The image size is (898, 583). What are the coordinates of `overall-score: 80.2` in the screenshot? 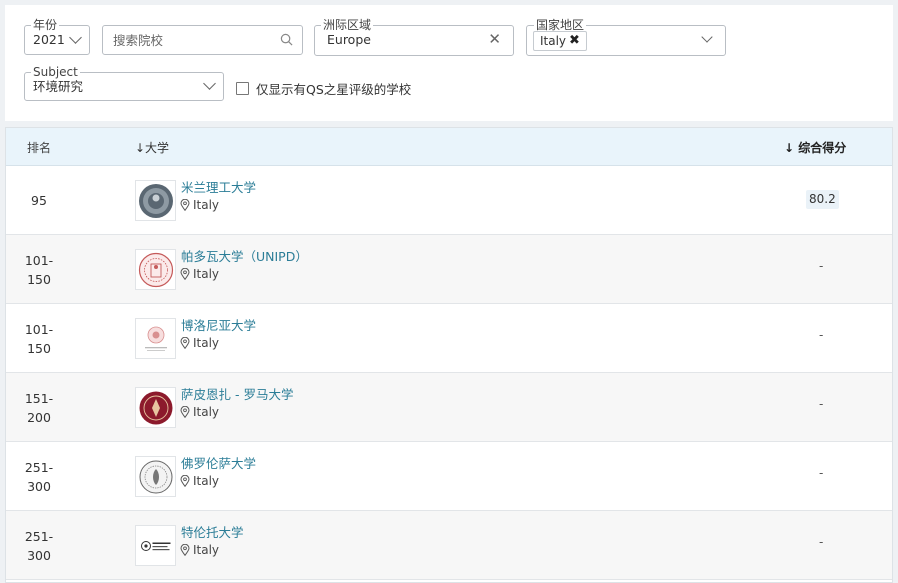 It's located at (822, 199).